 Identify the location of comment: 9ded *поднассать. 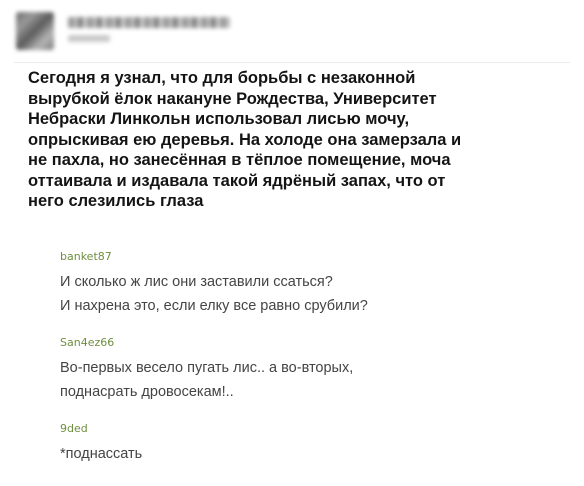
(310, 444).